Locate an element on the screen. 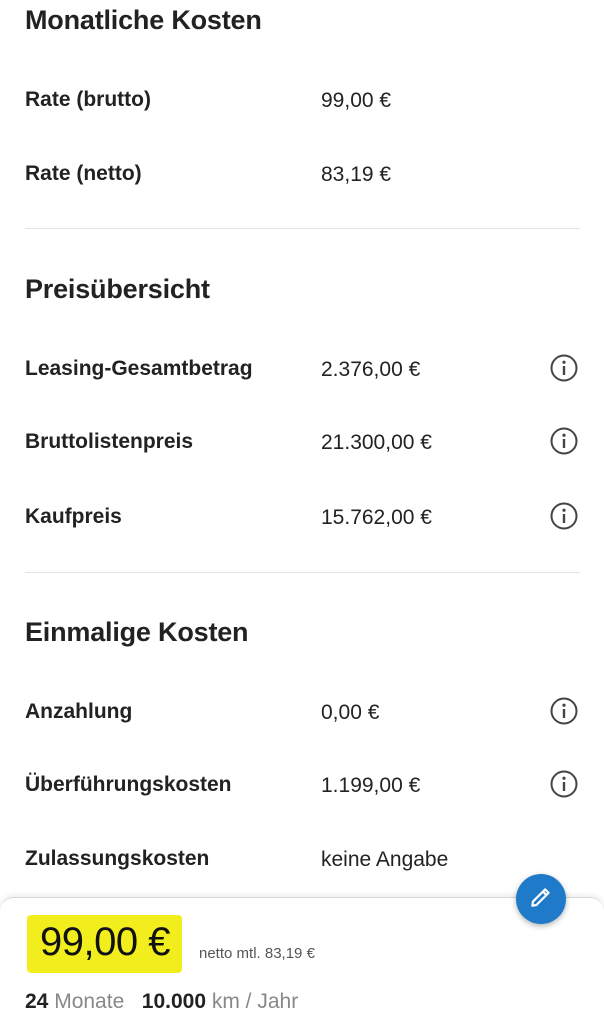  row-value: 0,00 € is located at coordinates (350, 712).